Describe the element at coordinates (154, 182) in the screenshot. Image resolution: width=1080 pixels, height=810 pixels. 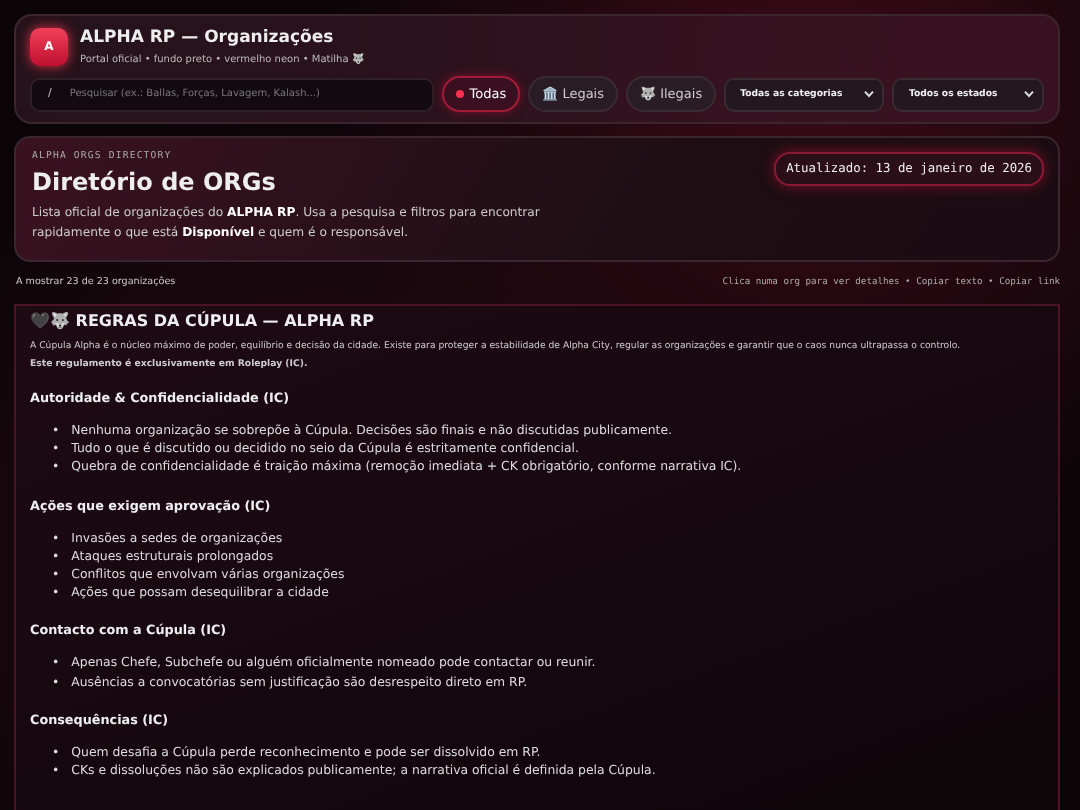
I see `page-title: Diretório de ORGs` at that location.